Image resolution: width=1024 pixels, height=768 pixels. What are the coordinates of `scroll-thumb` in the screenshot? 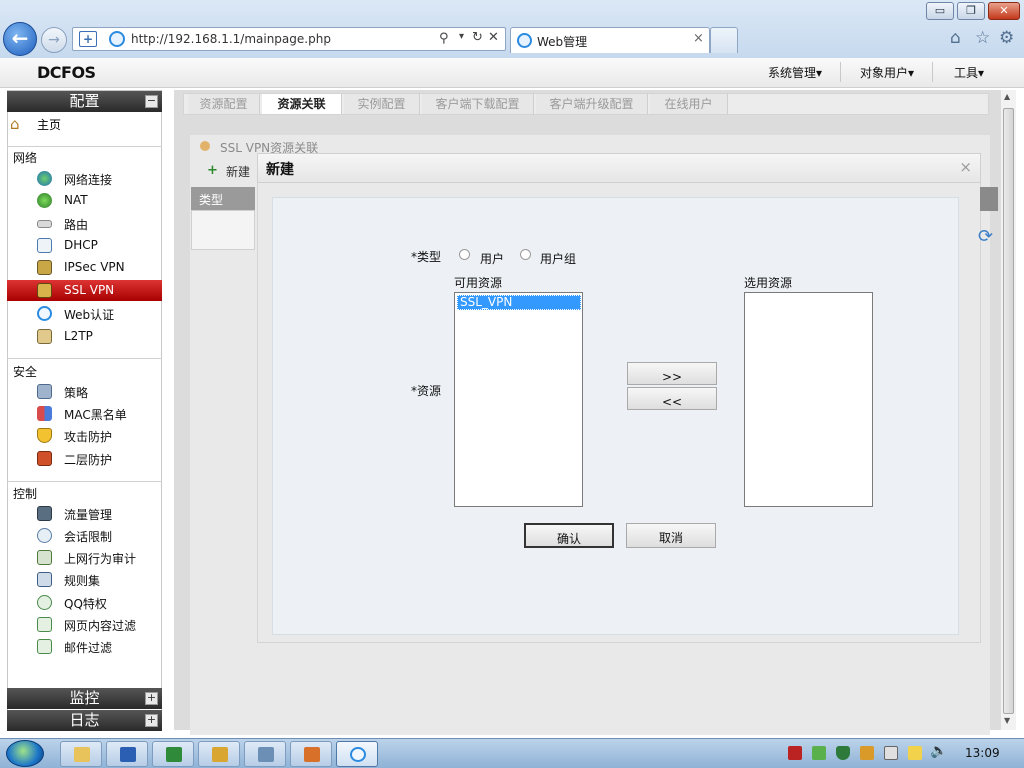 It's located at (1008, 411).